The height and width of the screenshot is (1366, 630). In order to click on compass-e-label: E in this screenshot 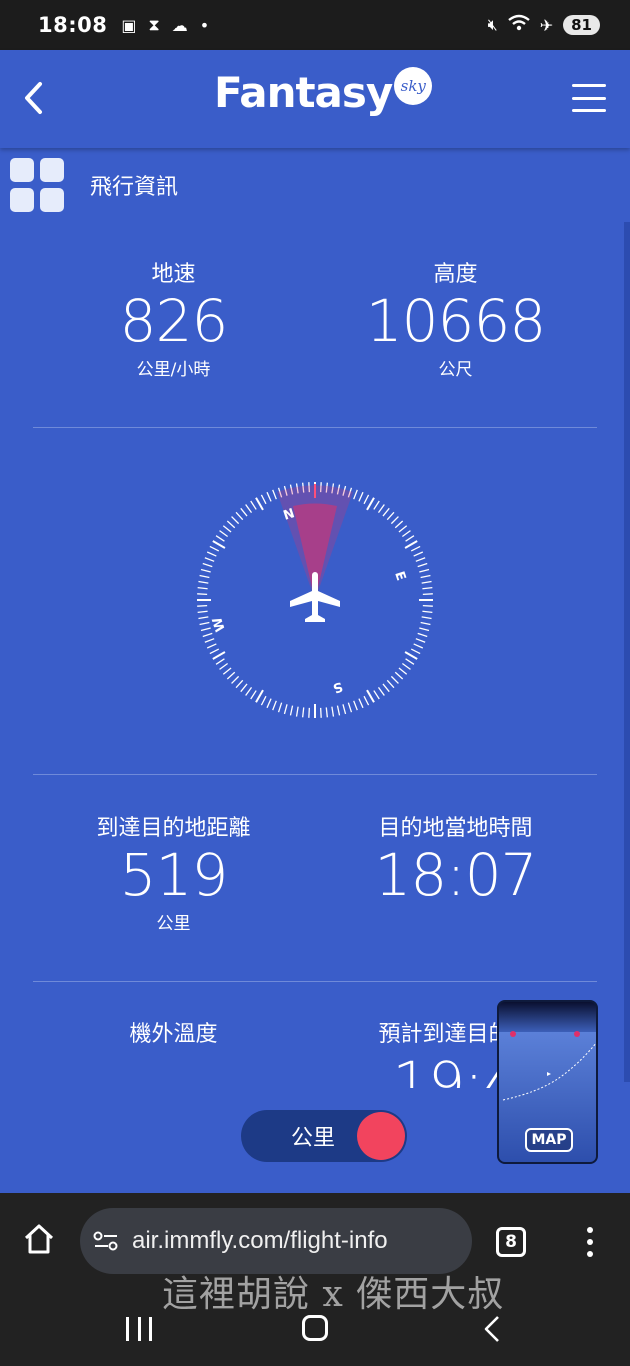, I will do `click(399, 576)`.